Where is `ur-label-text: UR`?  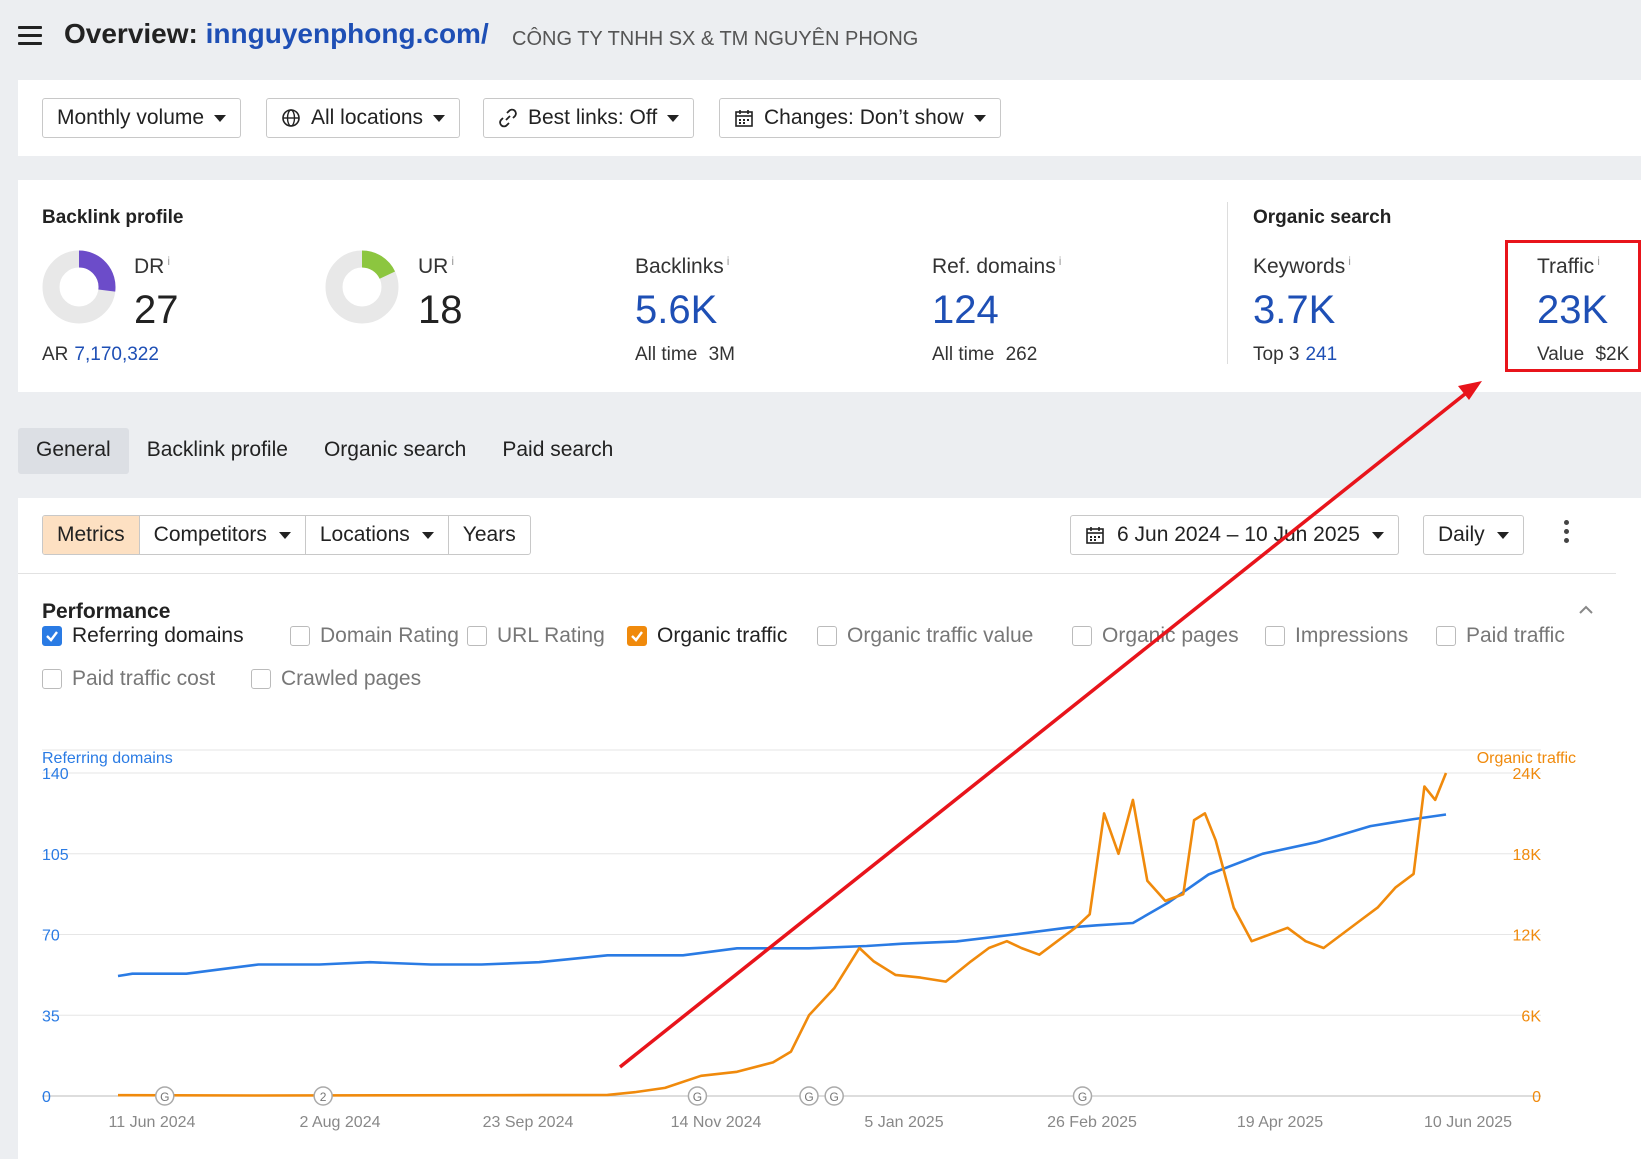 ur-label-text: UR is located at coordinates (433, 266).